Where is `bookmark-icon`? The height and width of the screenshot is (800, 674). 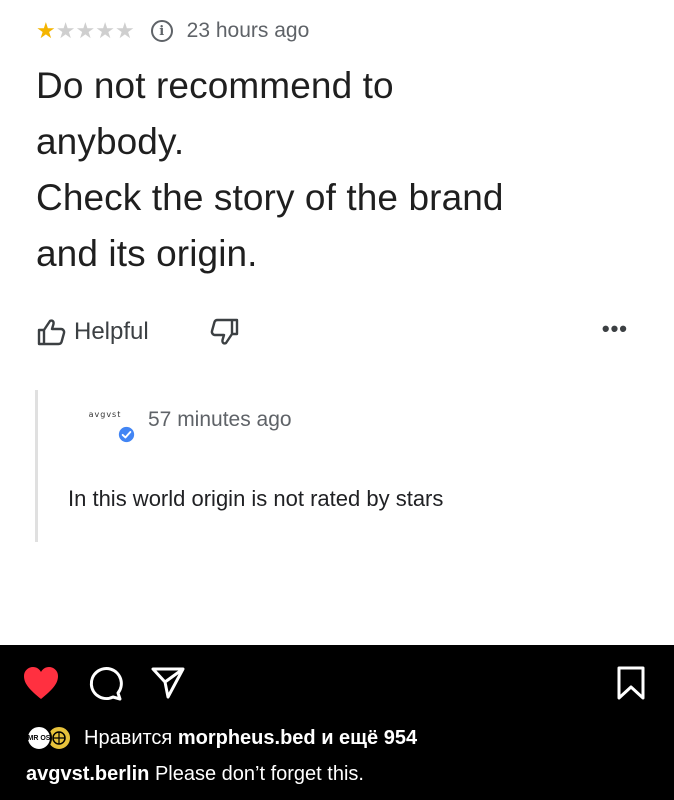 bookmark-icon is located at coordinates (631, 683).